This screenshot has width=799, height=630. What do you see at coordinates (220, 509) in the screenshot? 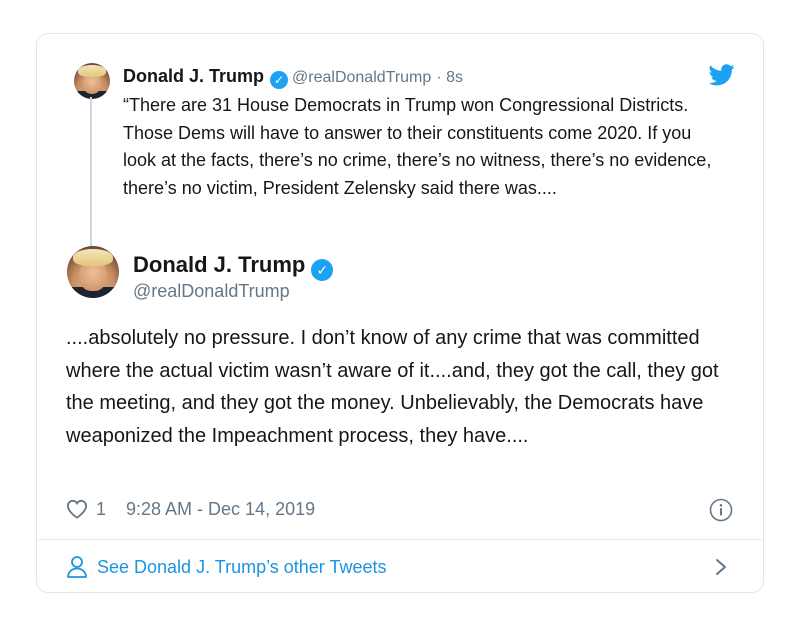
I see `tweet-timestamp: 9:28 AM - Dec 14, 2019` at bounding box center [220, 509].